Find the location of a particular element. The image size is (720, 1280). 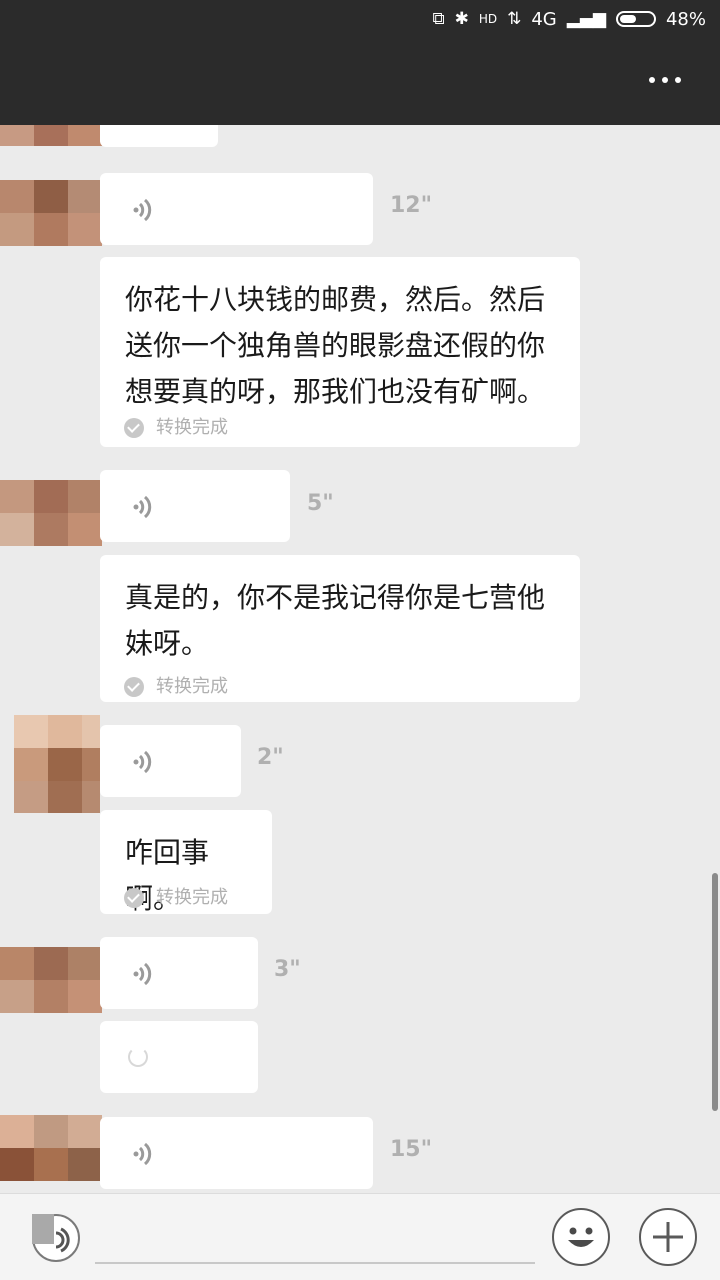

status-bar: ⧉ ✱ HD ⇅ 4G ▂▄▆ 48% is located at coordinates (360, 19).